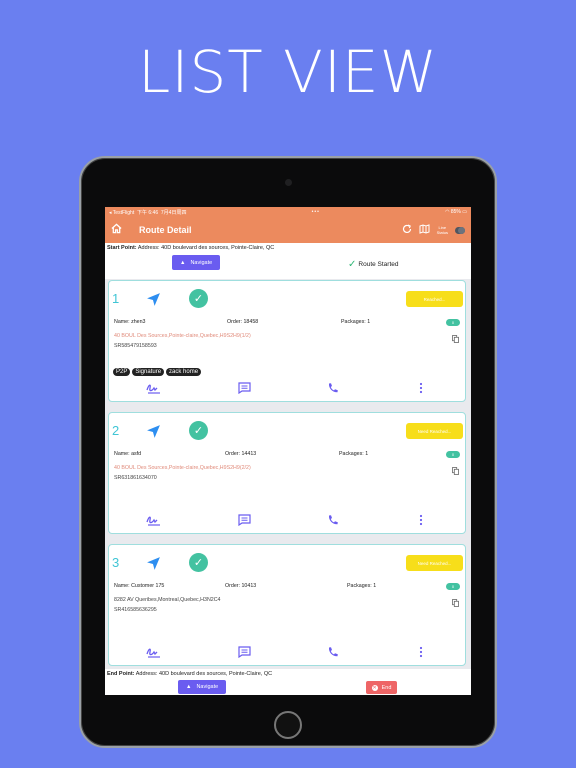 Image resolution: width=576 pixels, height=768 pixels. What do you see at coordinates (135, 346) in the screenshot?
I see `tracking-number: SR585479158593` at bounding box center [135, 346].